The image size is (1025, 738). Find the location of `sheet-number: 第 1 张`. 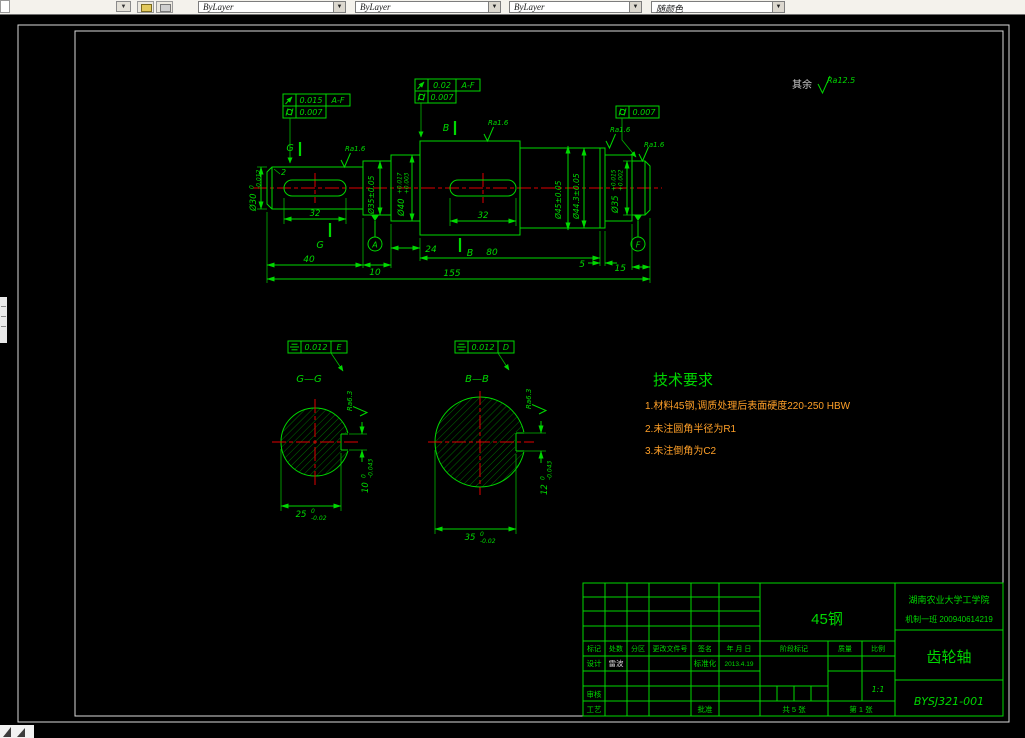

sheet-number: 第 1 张 is located at coordinates (861, 709).